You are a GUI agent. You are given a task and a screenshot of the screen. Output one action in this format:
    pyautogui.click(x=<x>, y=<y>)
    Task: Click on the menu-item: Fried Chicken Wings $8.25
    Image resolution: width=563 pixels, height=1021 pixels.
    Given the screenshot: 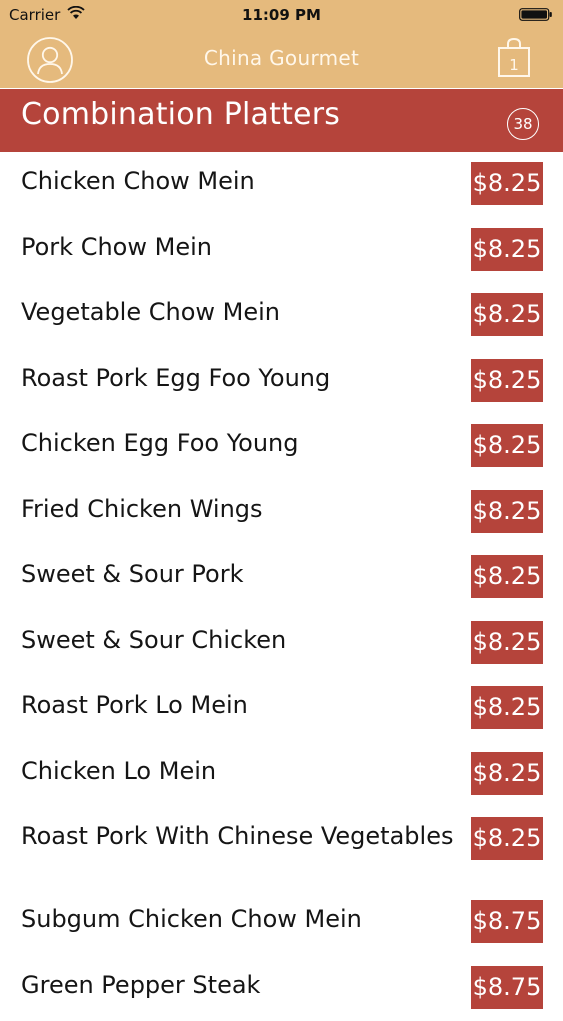 What is the action you would take?
    pyautogui.click(x=281, y=513)
    